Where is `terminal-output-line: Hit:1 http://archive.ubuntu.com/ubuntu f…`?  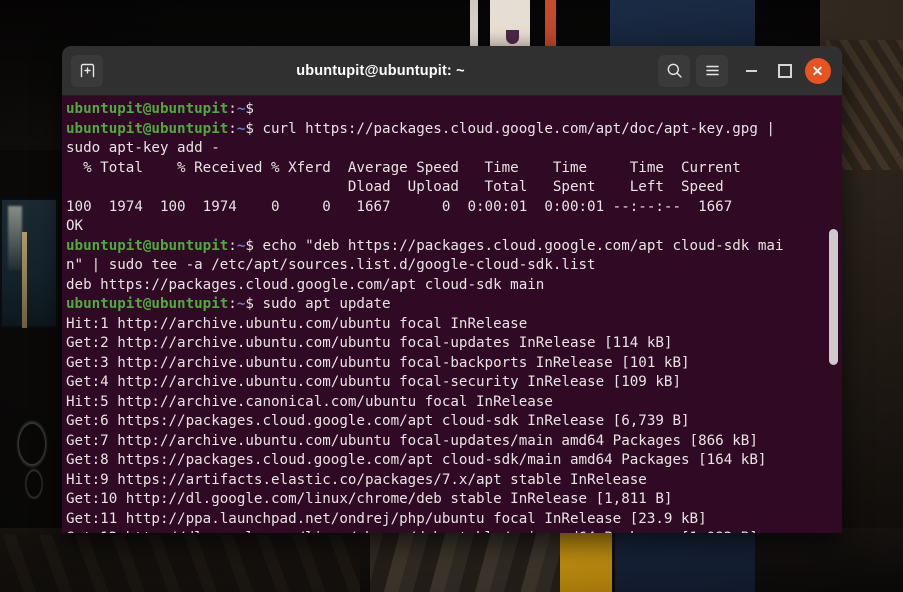 terminal-output-line: Hit:1 http://archive.ubuntu.com/ubuntu f… is located at coordinates (297, 323).